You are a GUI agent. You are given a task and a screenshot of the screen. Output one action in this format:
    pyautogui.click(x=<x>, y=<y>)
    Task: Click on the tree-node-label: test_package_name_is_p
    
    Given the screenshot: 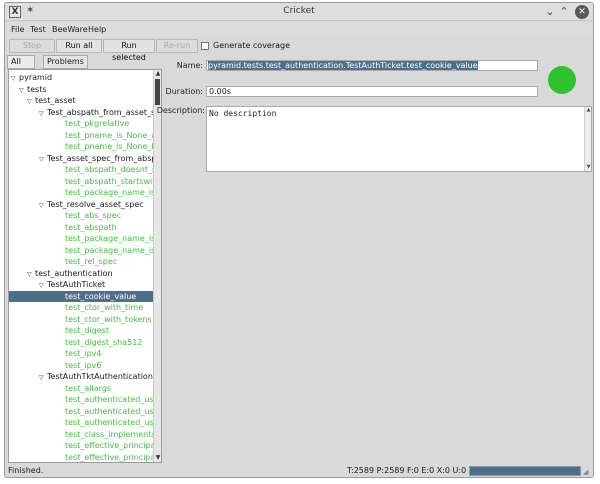 What is the action you would take?
    pyautogui.click(x=109, y=250)
    